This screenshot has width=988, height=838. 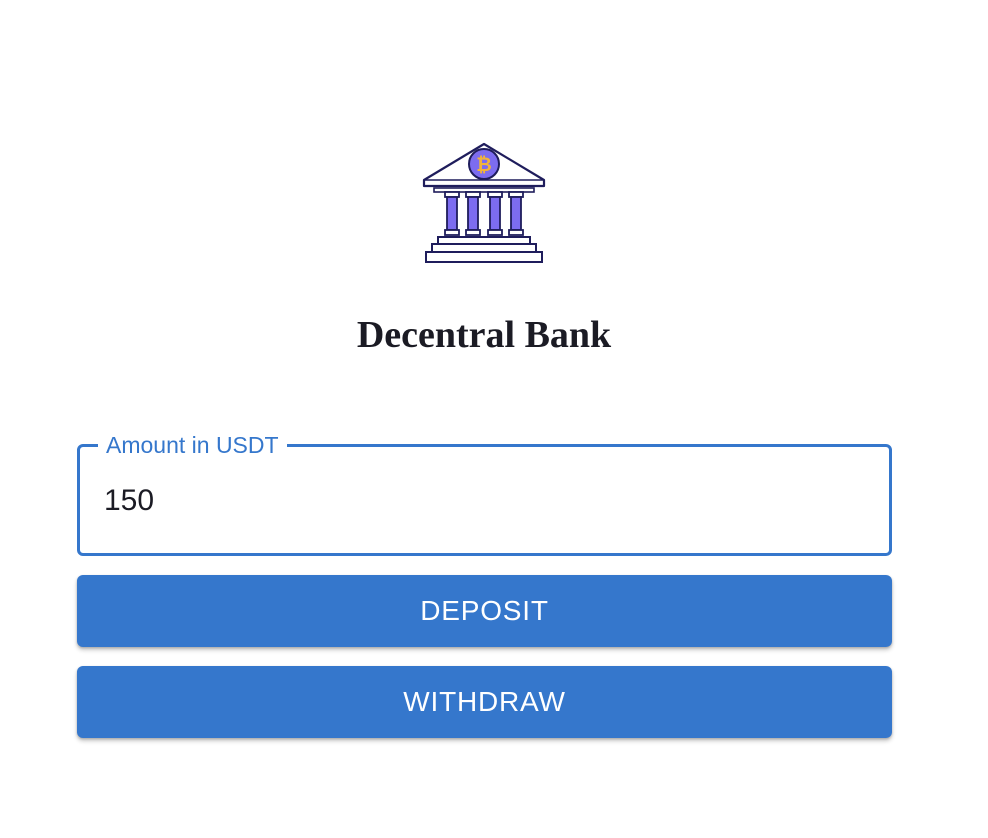 I want to click on amount-field-label: Amount in USDT, so click(x=192, y=445).